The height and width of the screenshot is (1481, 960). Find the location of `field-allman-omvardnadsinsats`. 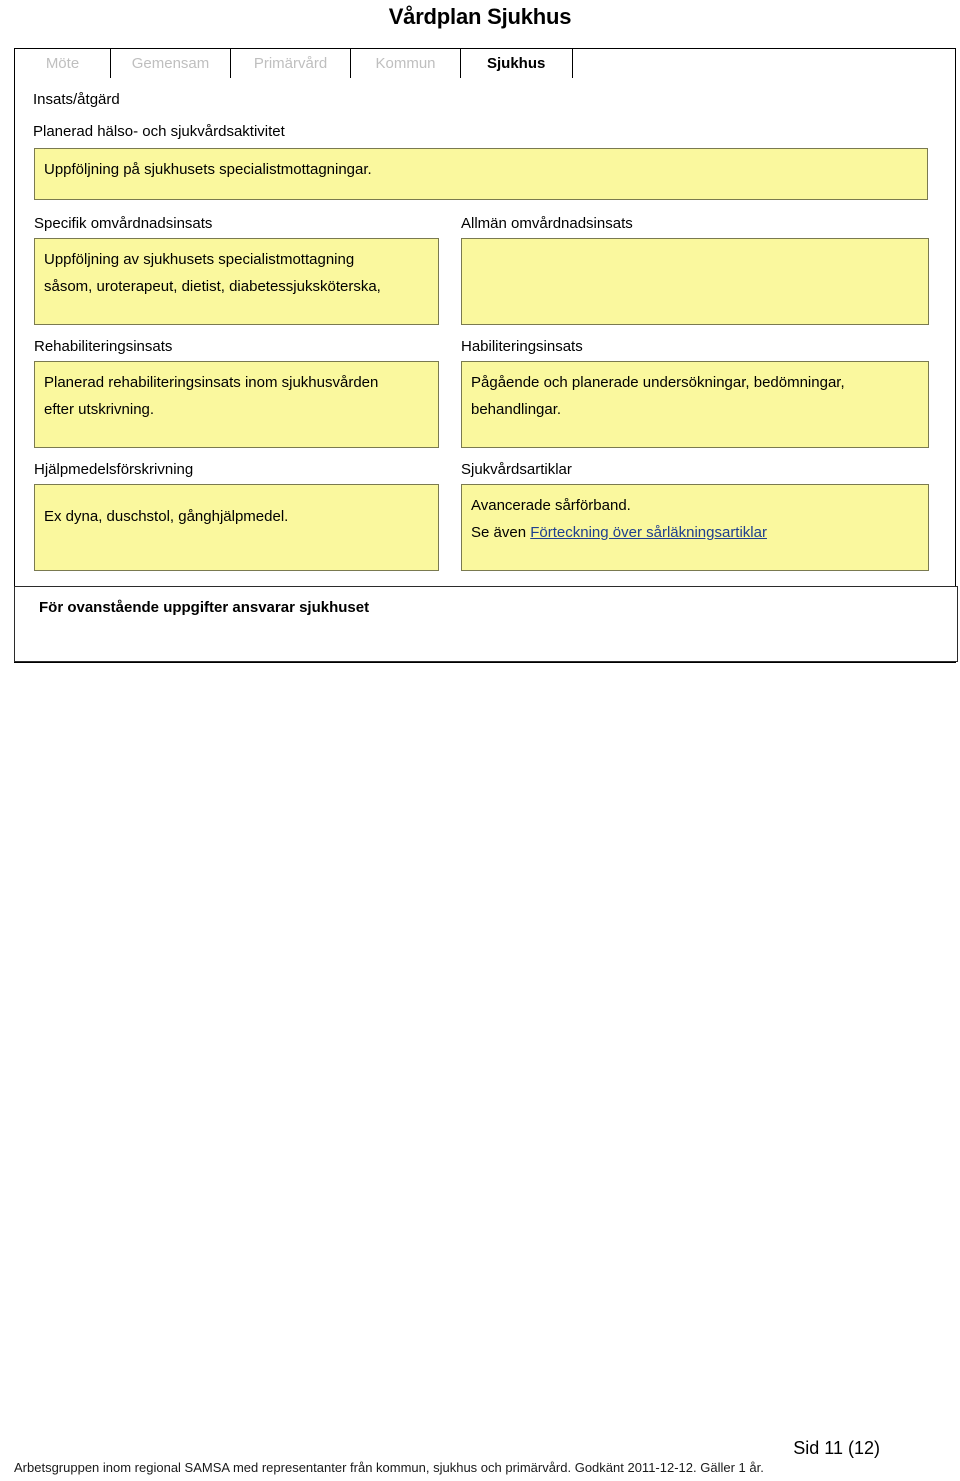

field-allman-omvardnadsinsats is located at coordinates (695, 281).